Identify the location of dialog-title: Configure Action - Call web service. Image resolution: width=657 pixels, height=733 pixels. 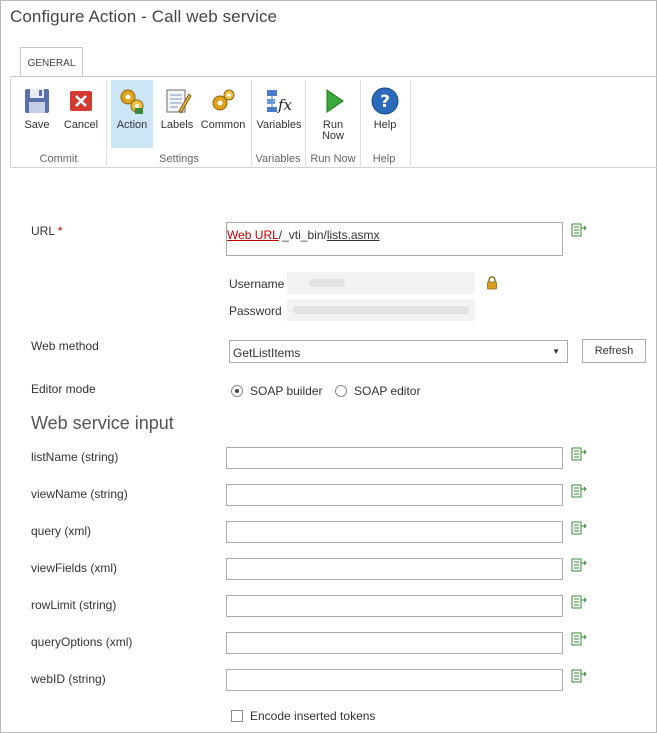
(144, 16).